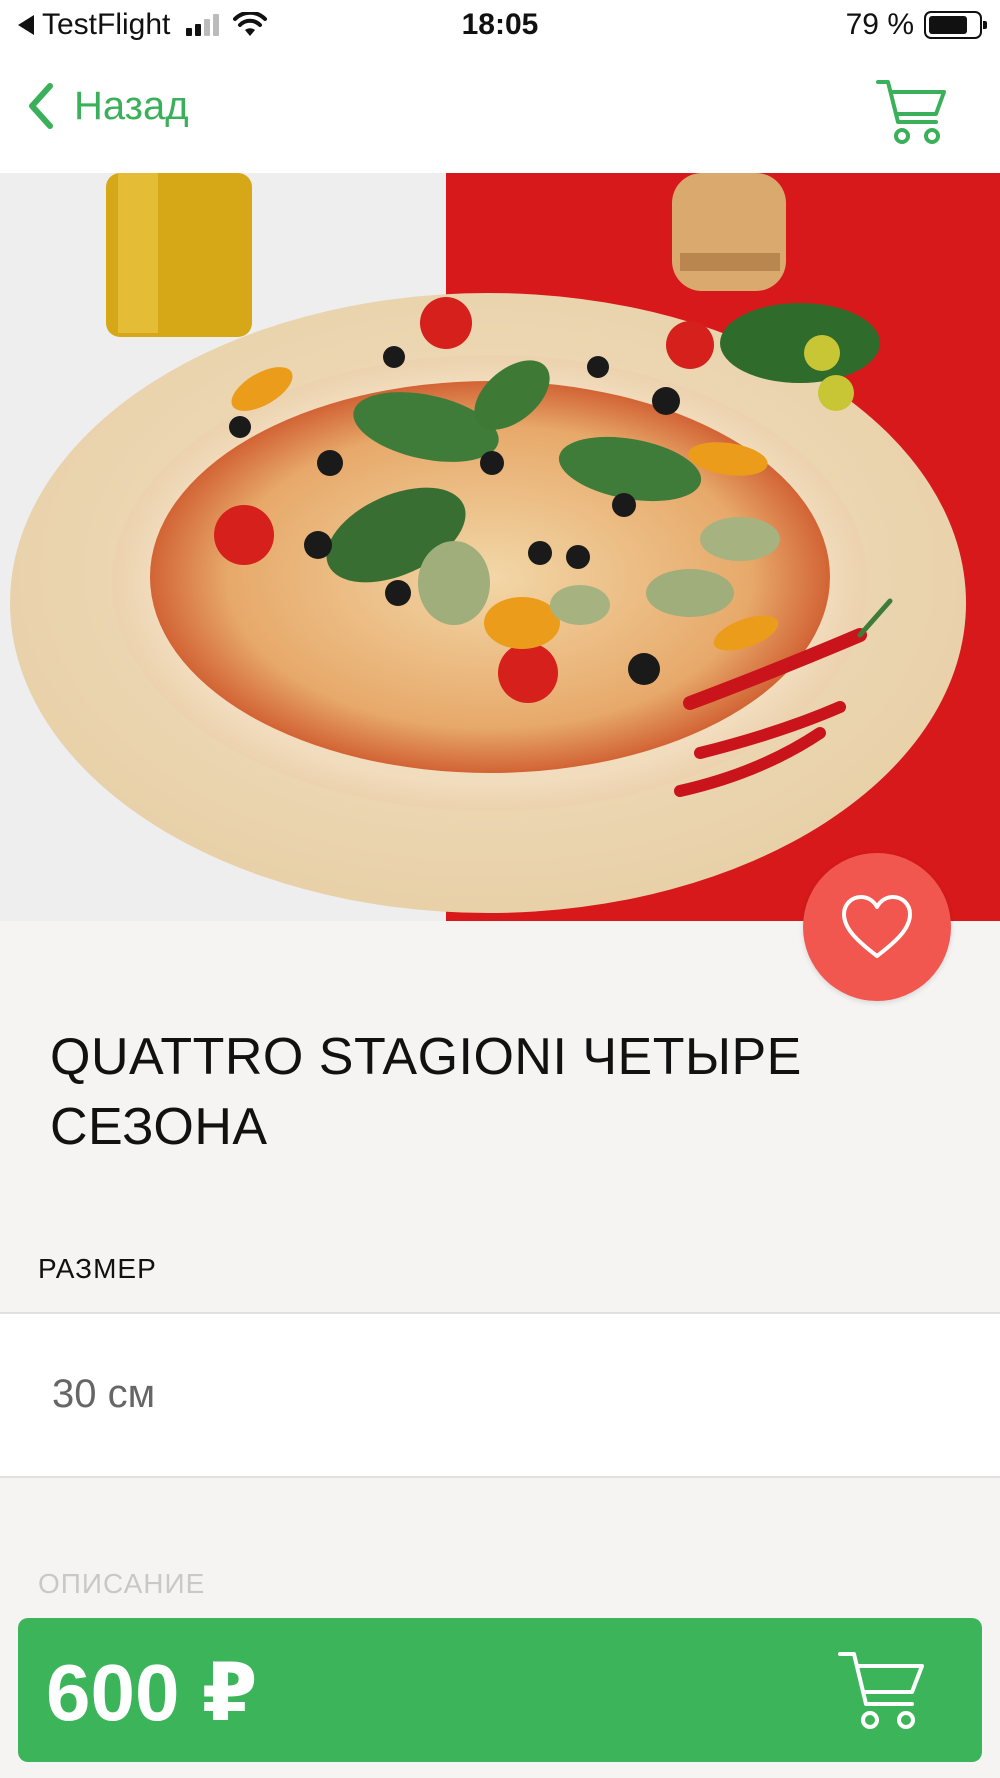 Image resolution: width=1000 pixels, height=1778 pixels. I want to click on battery-icon, so click(955, 25).